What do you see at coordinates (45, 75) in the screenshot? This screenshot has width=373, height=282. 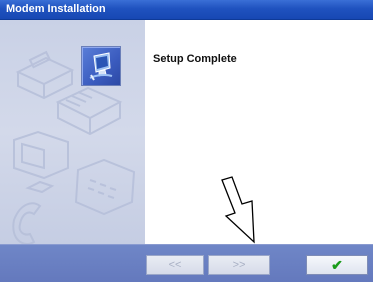 I see `printer-icon` at bounding box center [45, 75].